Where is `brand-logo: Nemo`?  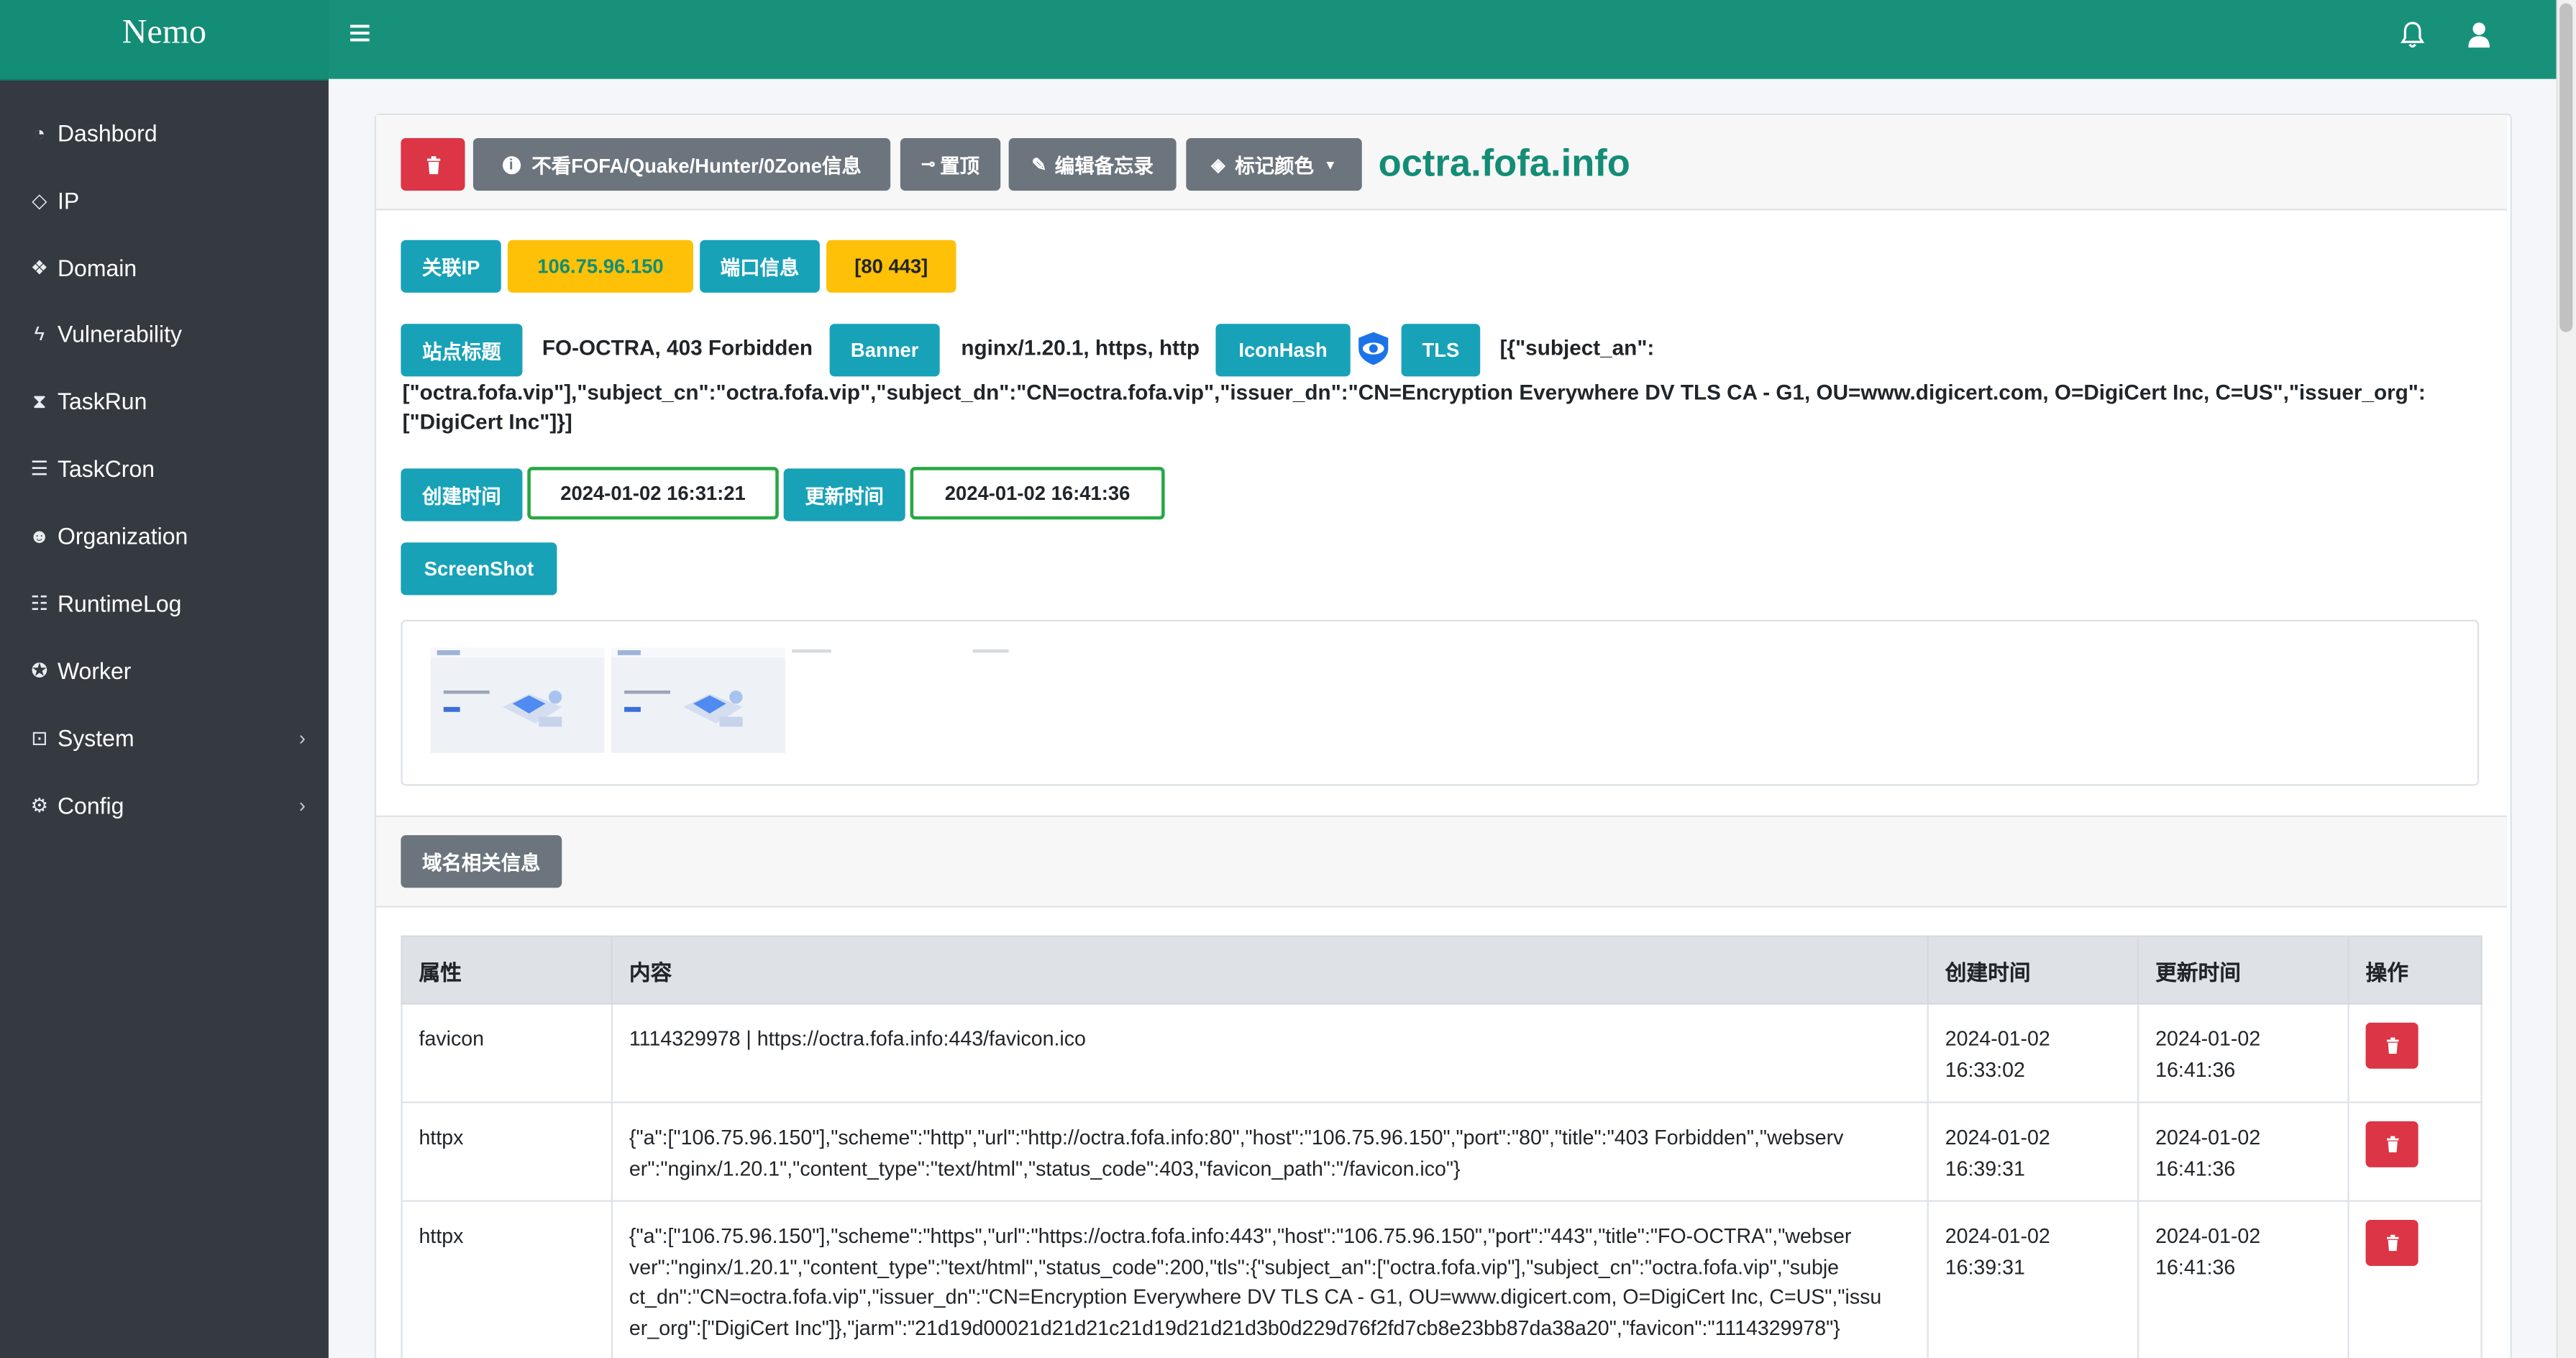
brand-logo: Nemo is located at coordinates (164, 40).